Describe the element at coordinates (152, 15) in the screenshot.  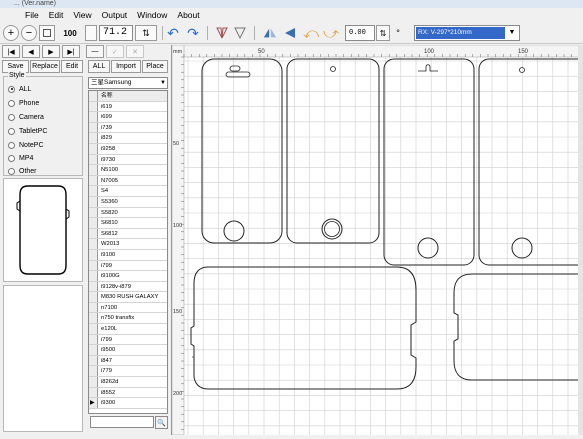
I see `menu-window: Window` at that location.